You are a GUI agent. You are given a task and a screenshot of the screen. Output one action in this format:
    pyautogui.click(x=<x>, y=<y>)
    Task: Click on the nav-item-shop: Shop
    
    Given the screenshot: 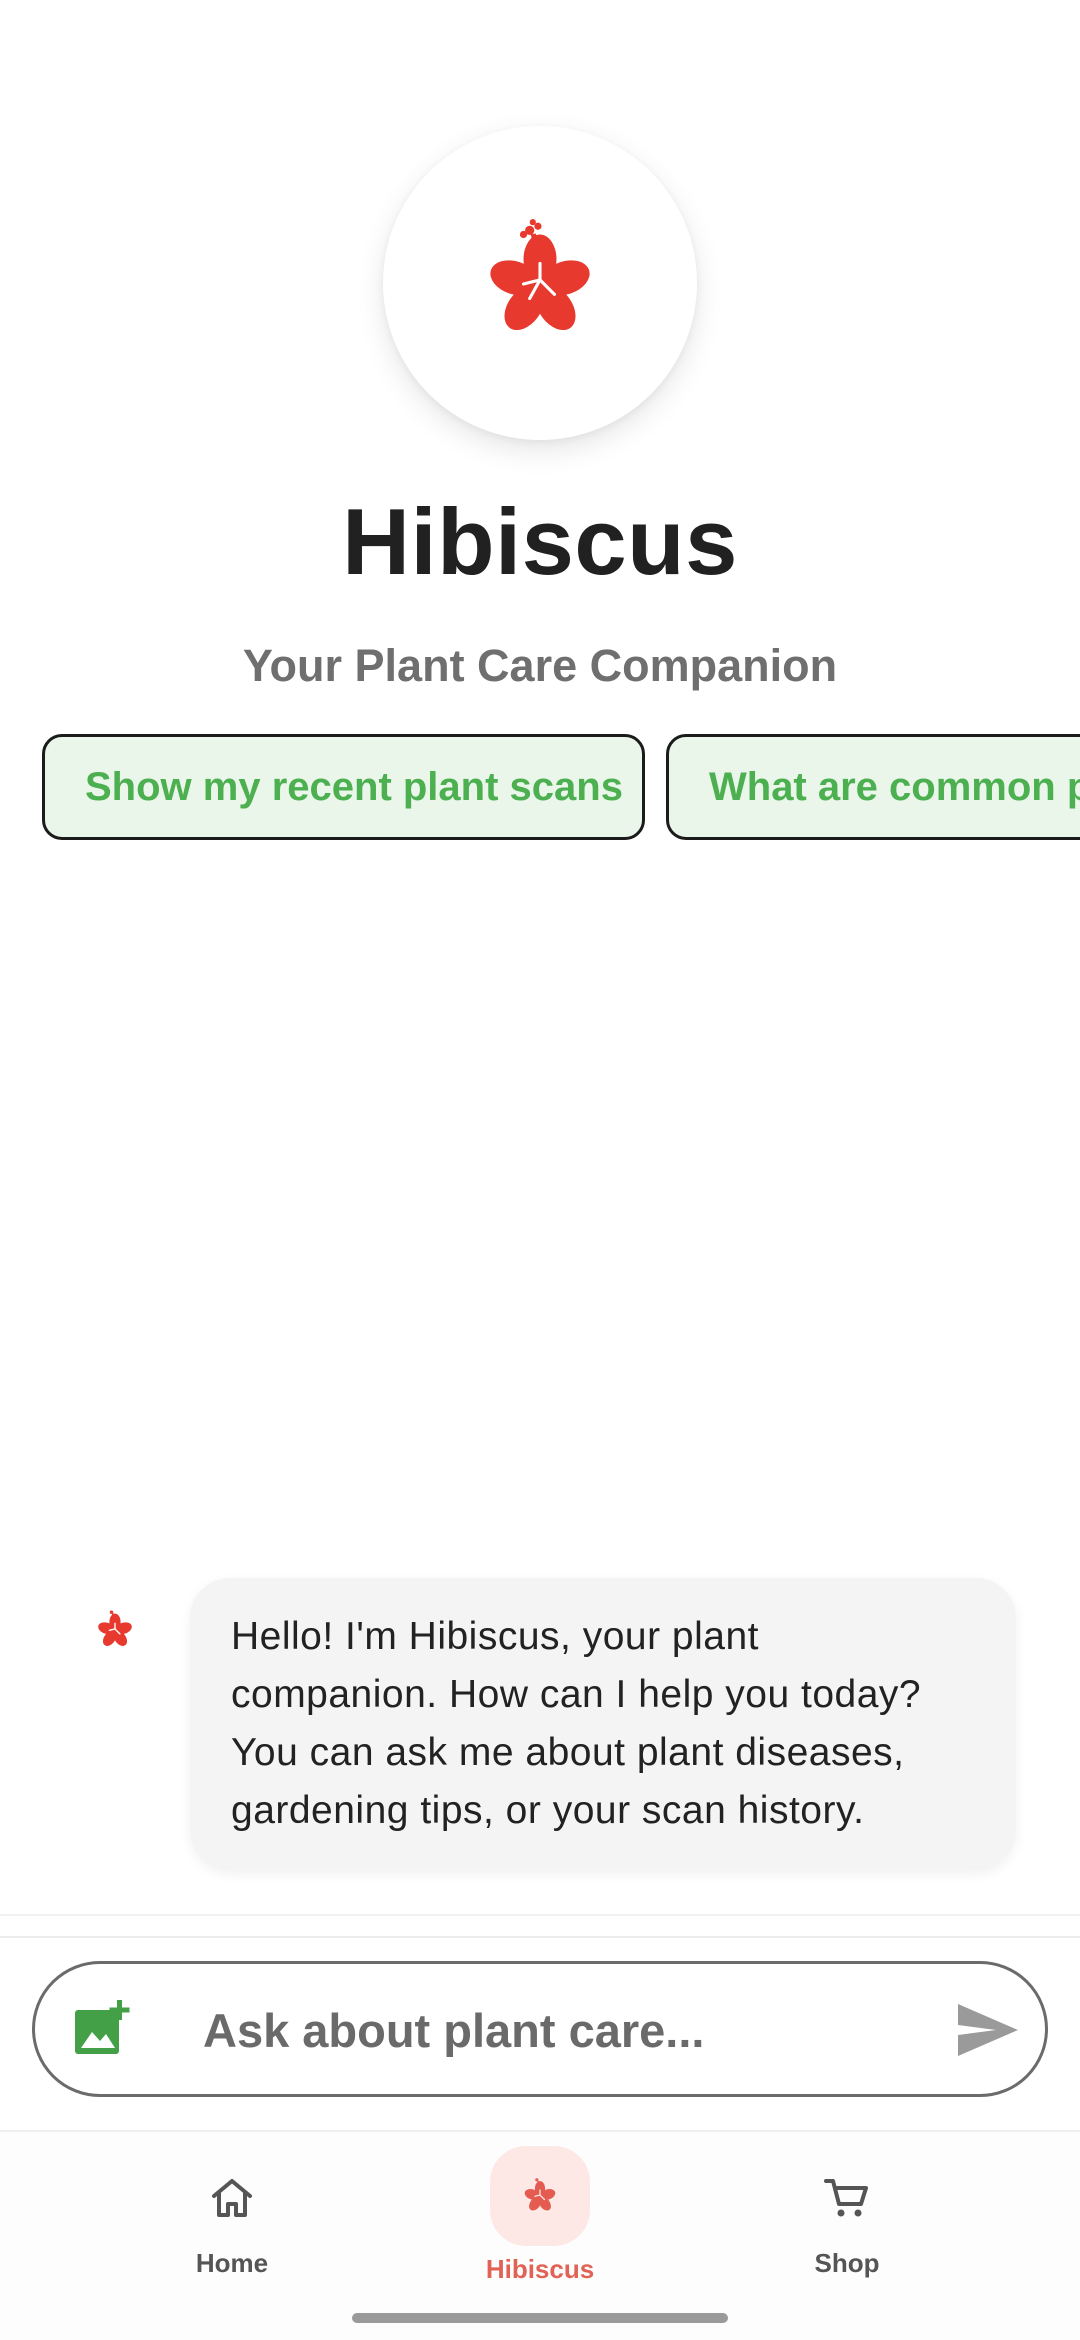 What is the action you would take?
    pyautogui.click(x=847, y=2207)
    